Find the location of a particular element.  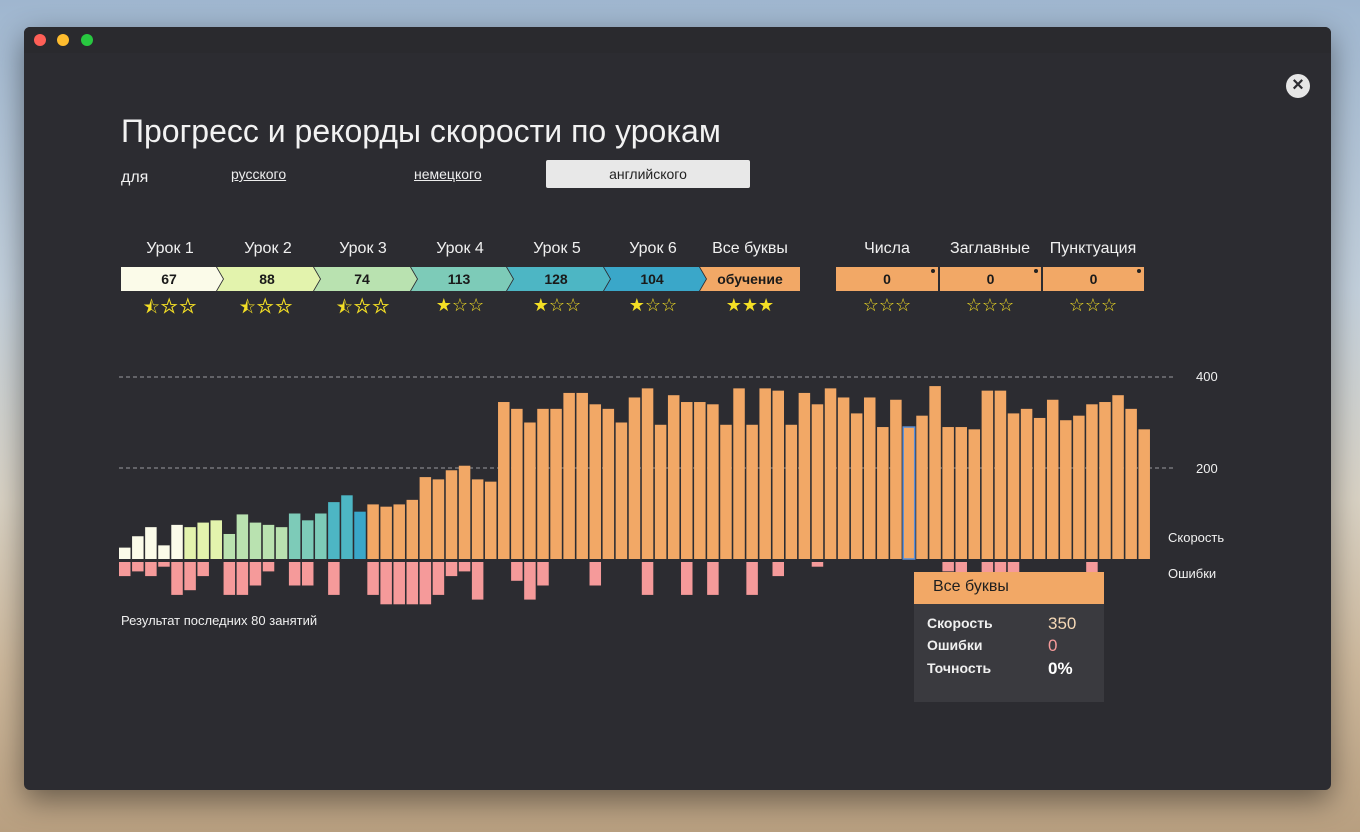

lesson-value: 88 is located at coordinates (267, 279).